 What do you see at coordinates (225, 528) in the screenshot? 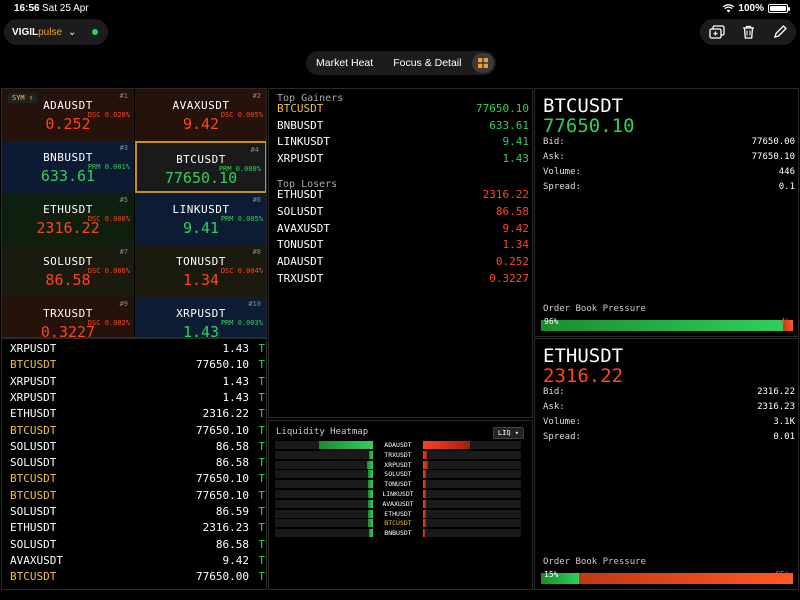
I see `feed-price: 2316.23` at bounding box center [225, 528].